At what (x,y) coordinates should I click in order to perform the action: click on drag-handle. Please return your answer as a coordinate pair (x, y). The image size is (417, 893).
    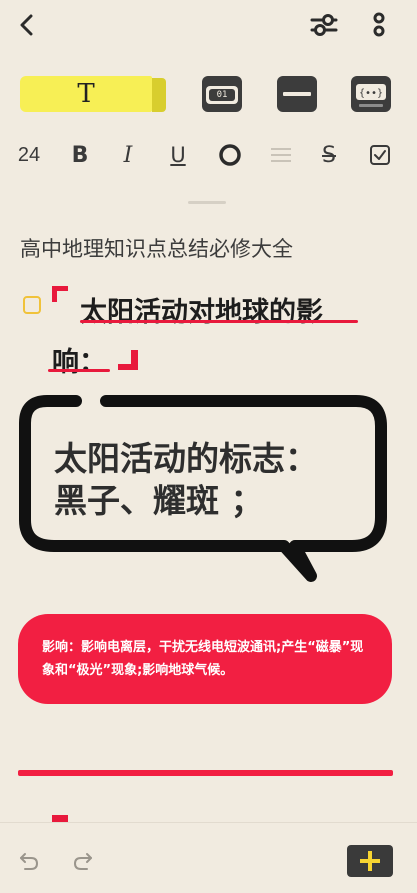
    Looking at the image, I should click on (207, 202).